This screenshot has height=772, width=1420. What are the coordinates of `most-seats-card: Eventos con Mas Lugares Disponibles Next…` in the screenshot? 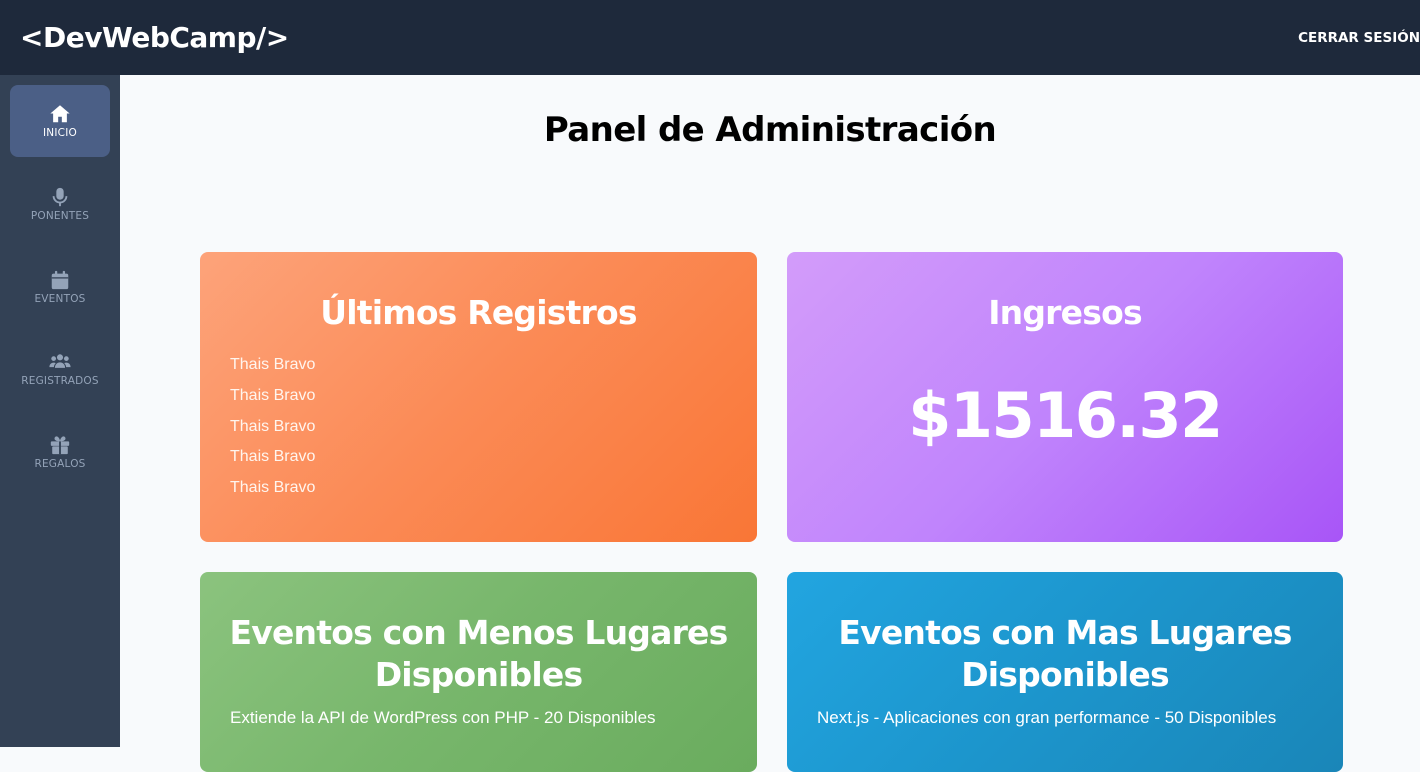 It's located at (1065, 672).